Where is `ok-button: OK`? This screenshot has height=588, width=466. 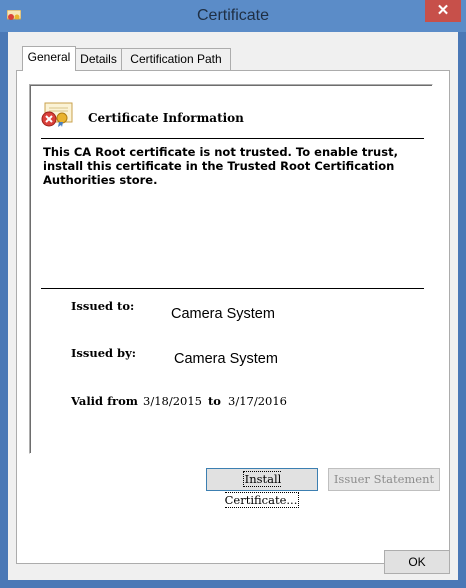
ok-button: OK is located at coordinates (417, 562).